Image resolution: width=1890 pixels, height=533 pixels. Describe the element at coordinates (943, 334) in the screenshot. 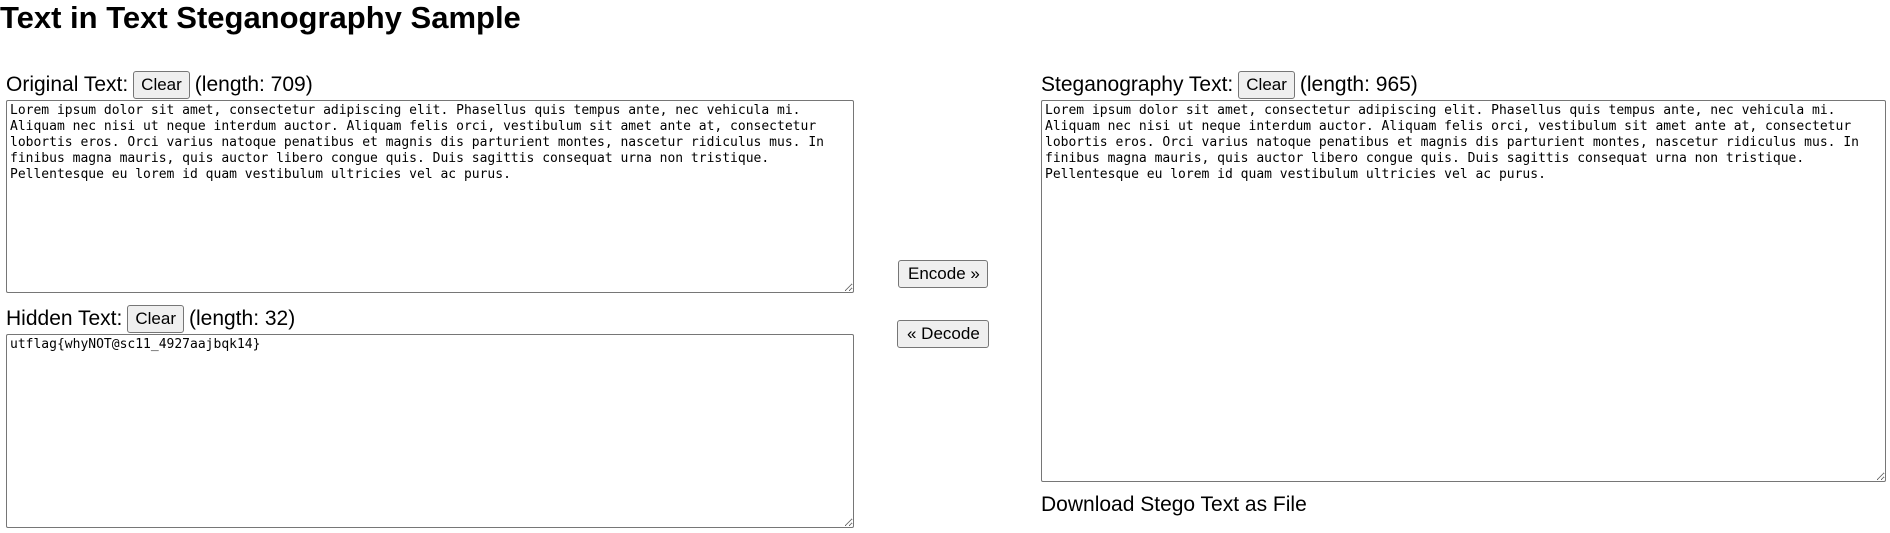

I see `decode-button: « Decode` at that location.